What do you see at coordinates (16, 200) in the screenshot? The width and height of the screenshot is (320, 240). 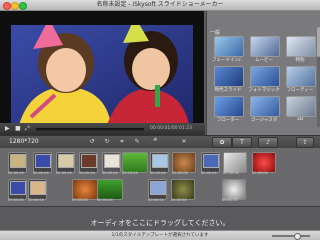 I see `clip-12-caption: 00:00:04` at bounding box center [16, 200].